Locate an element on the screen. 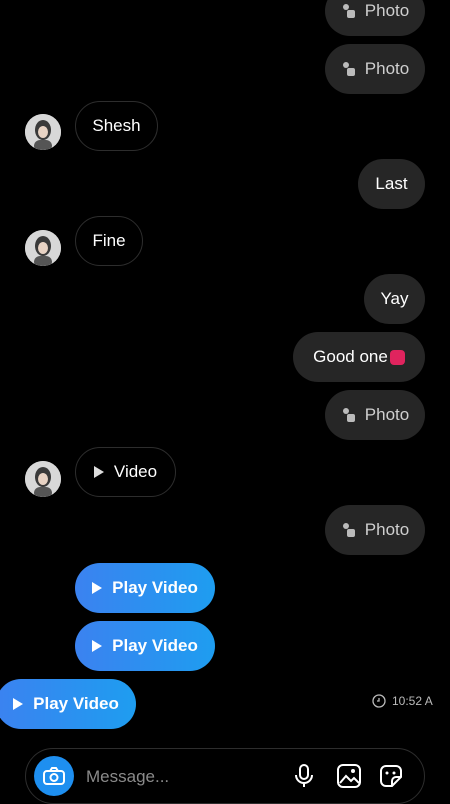 The width and height of the screenshot is (450, 804). message-text: Fine is located at coordinates (109, 240).